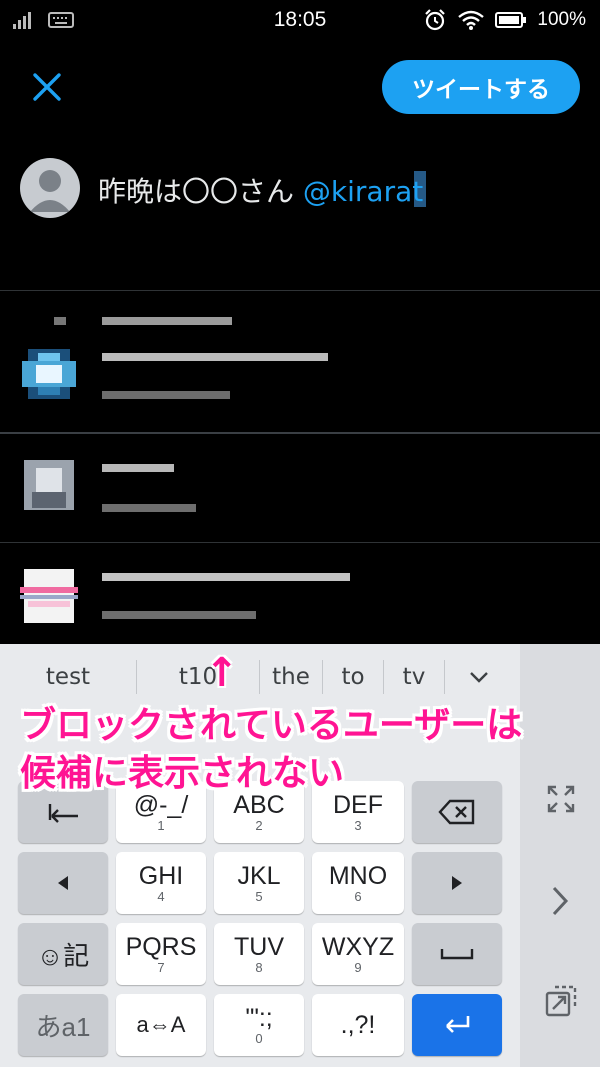 This screenshot has width=600, height=1067. I want to click on enter-key, so click(457, 1025).